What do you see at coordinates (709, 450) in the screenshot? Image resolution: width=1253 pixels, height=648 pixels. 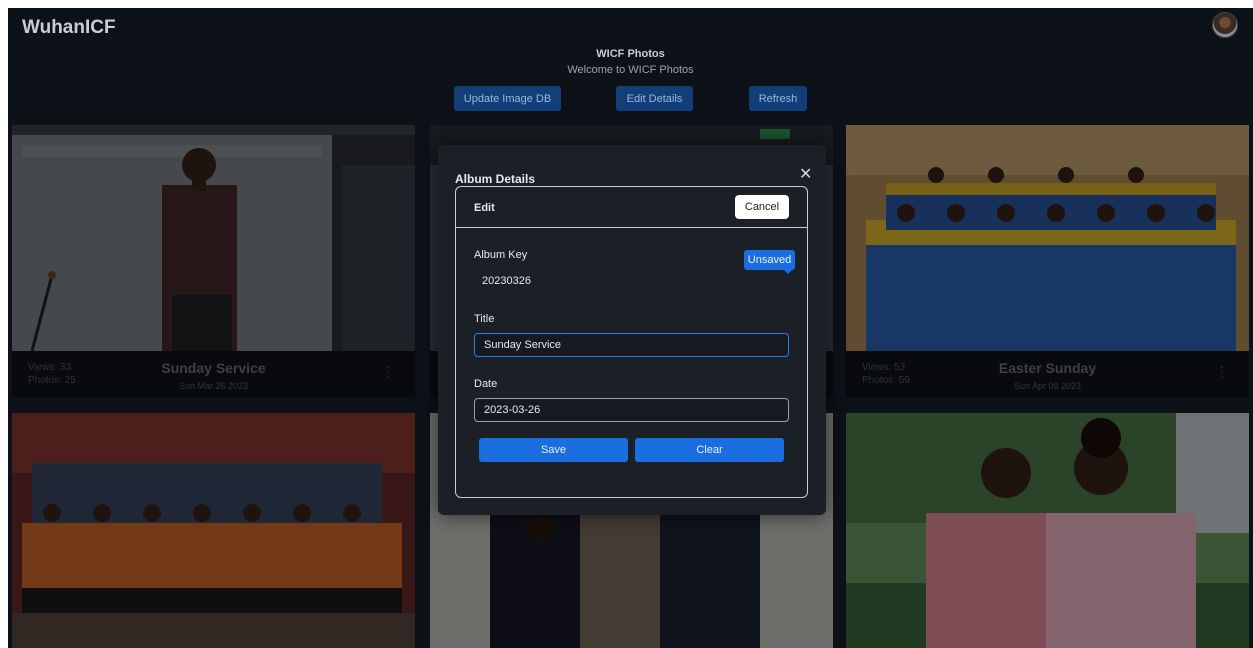 I see `clear-button: Clear` at bounding box center [709, 450].